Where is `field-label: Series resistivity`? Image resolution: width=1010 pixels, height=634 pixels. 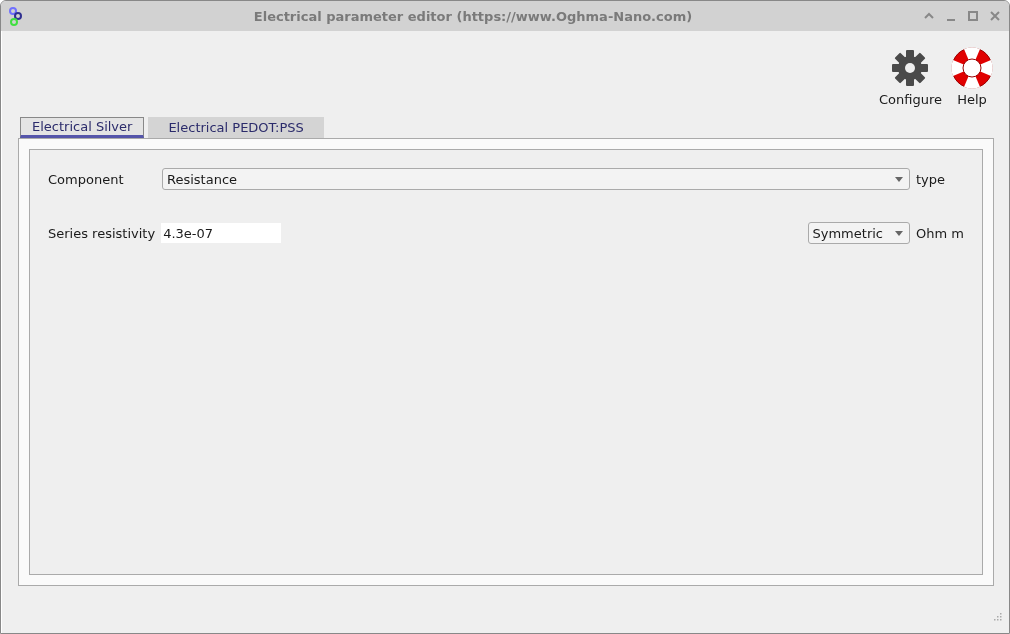 field-label: Series resistivity is located at coordinates (102, 233).